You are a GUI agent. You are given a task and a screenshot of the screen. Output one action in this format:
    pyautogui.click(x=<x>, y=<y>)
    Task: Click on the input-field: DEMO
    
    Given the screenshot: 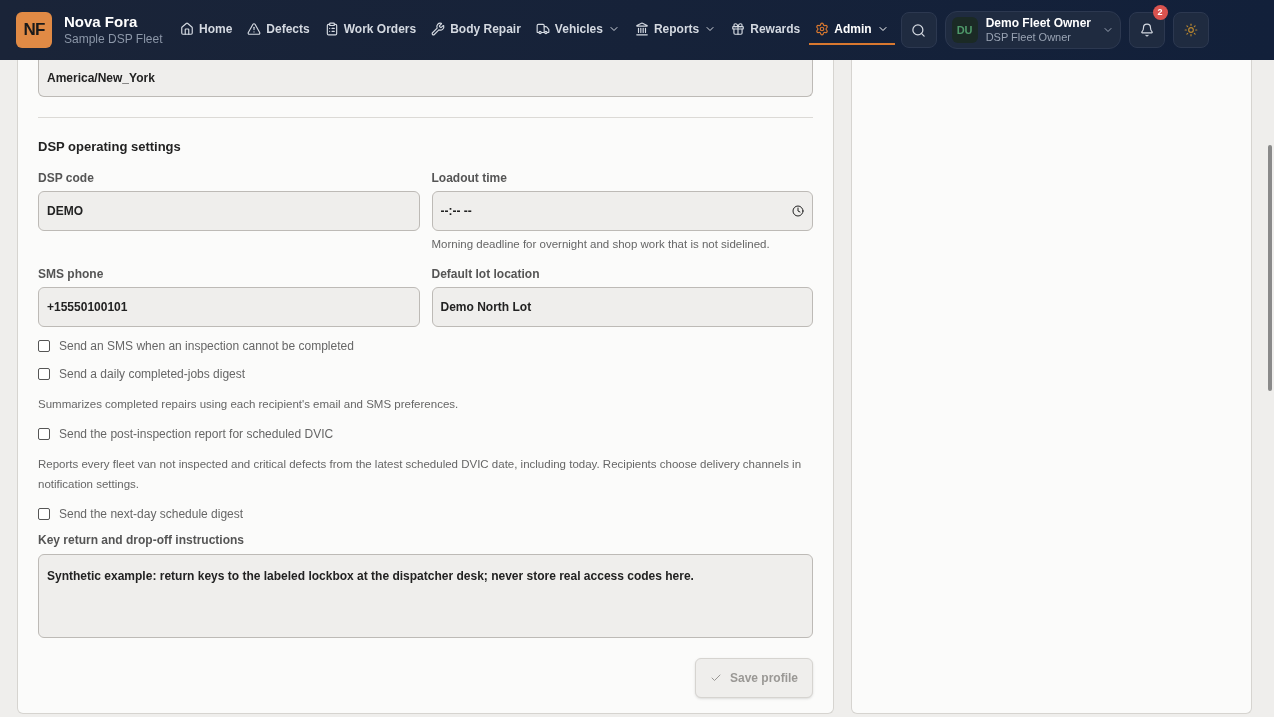 What is the action you would take?
    pyautogui.click(x=229, y=210)
    